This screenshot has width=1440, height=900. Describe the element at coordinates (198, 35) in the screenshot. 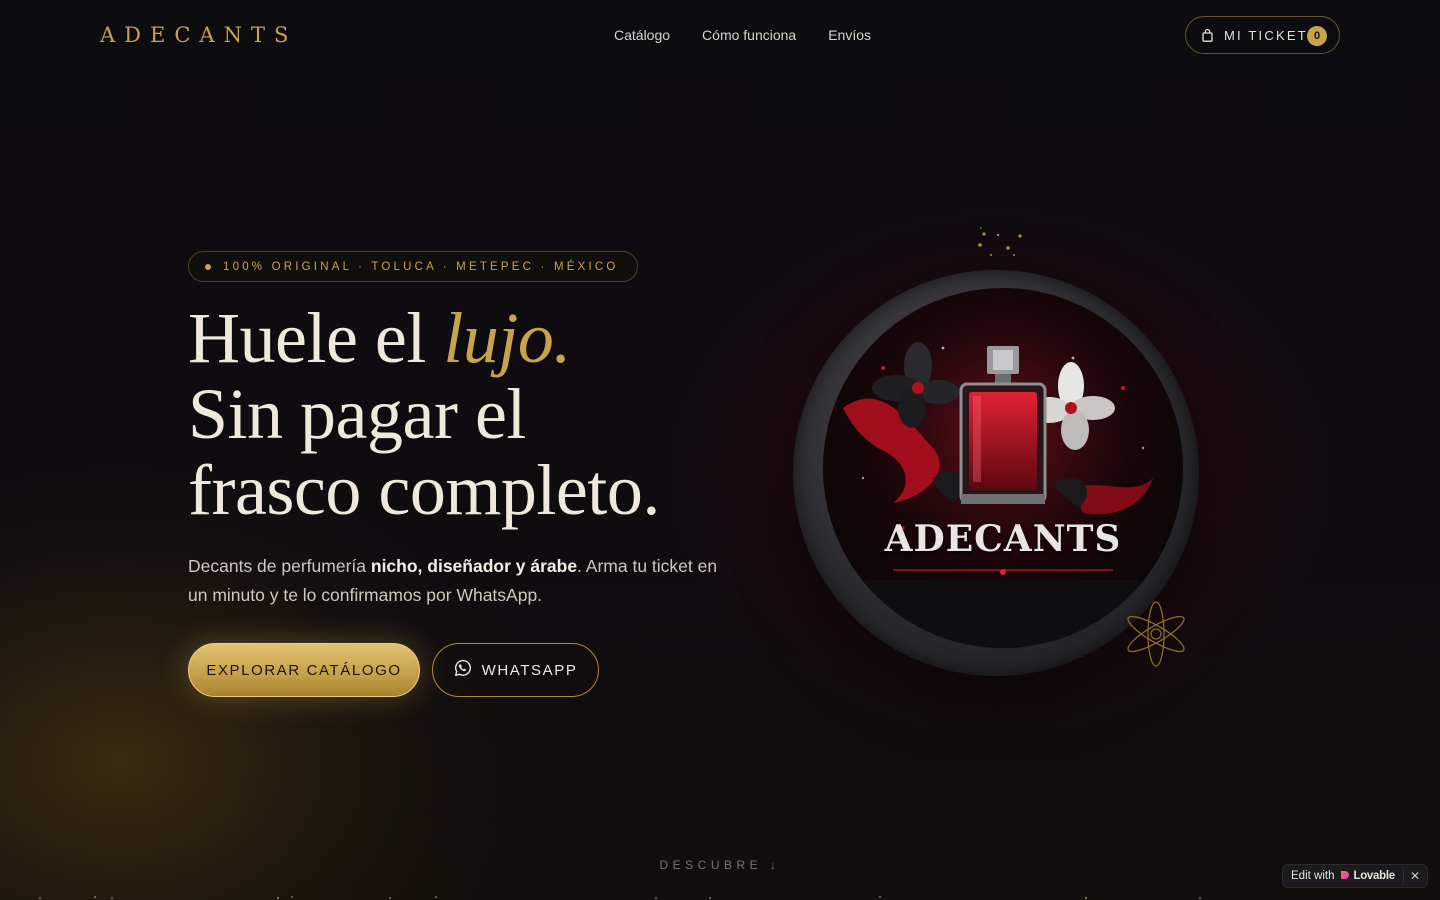

I see `brand-logo: ADECANTS` at that location.